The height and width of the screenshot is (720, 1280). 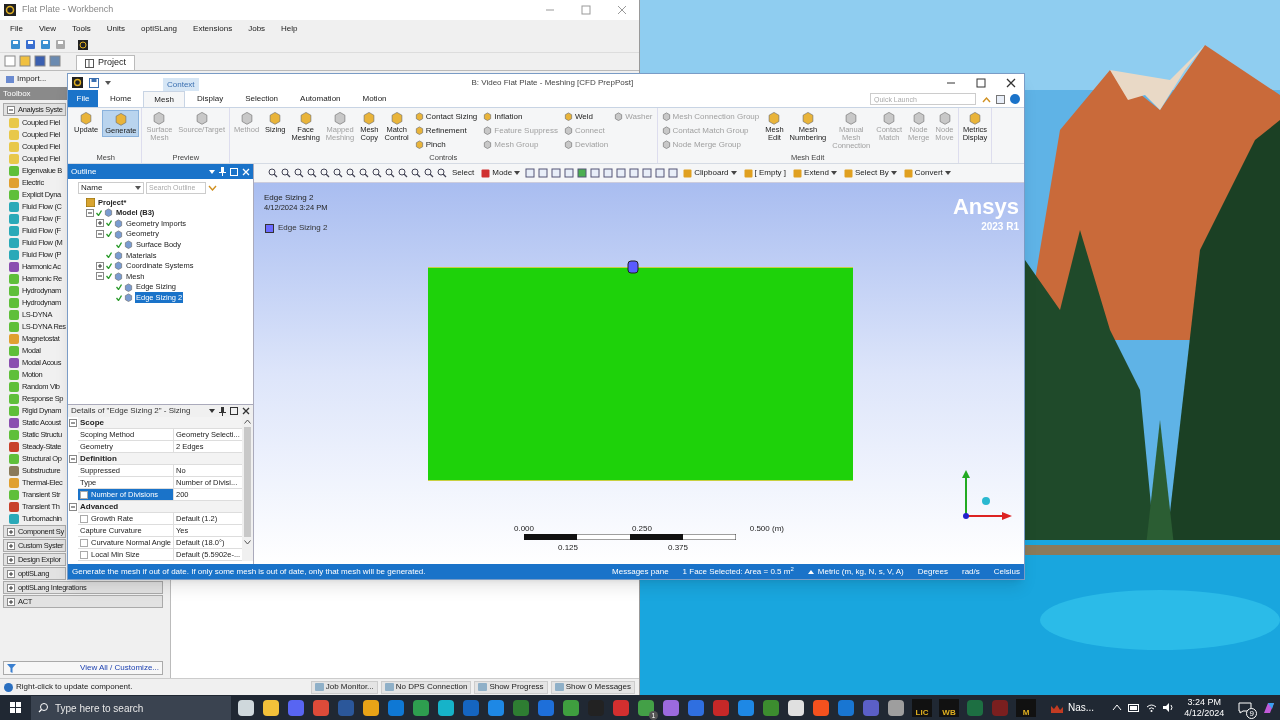 I want to click on toolbar-button: Extend, so click(x=815, y=173).